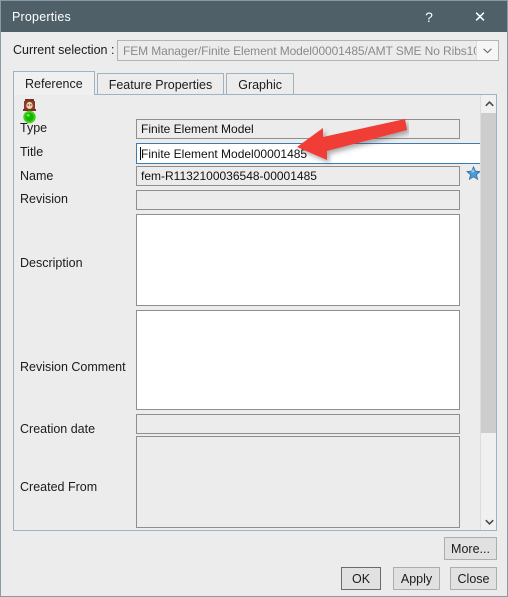  I want to click on textarea-description, so click(298, 260).